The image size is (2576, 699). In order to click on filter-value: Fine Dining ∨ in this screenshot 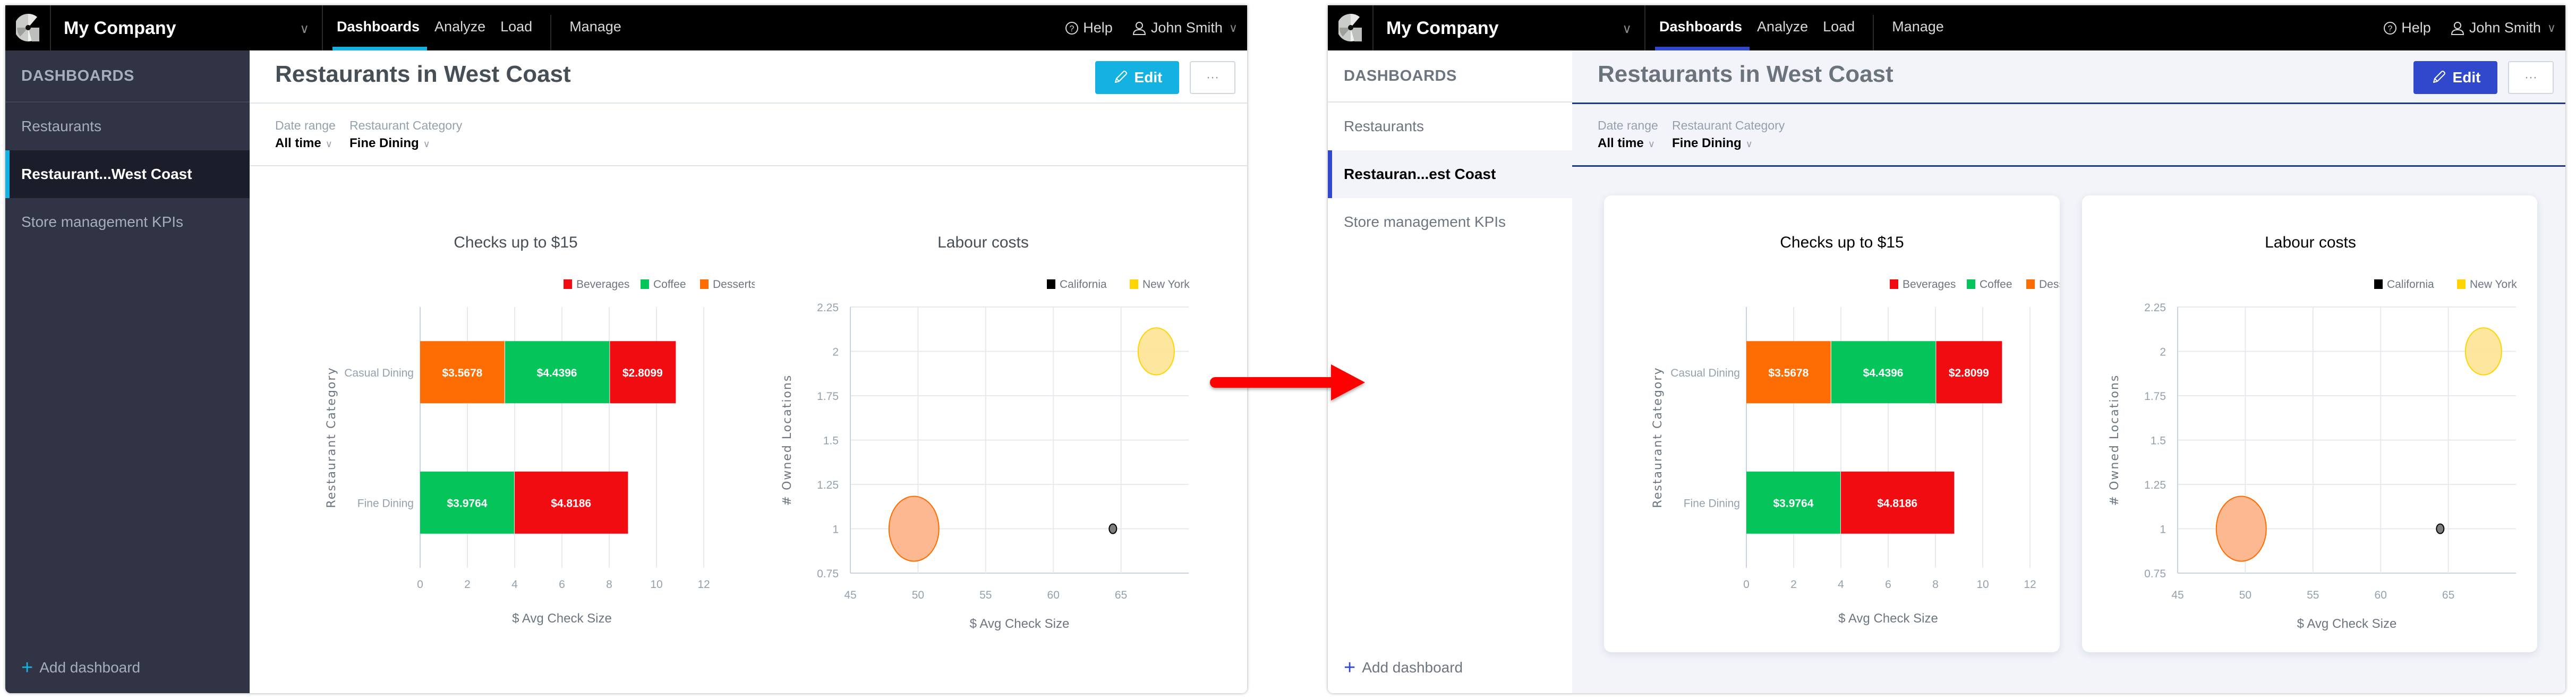, I will do `click(406, 143)`.